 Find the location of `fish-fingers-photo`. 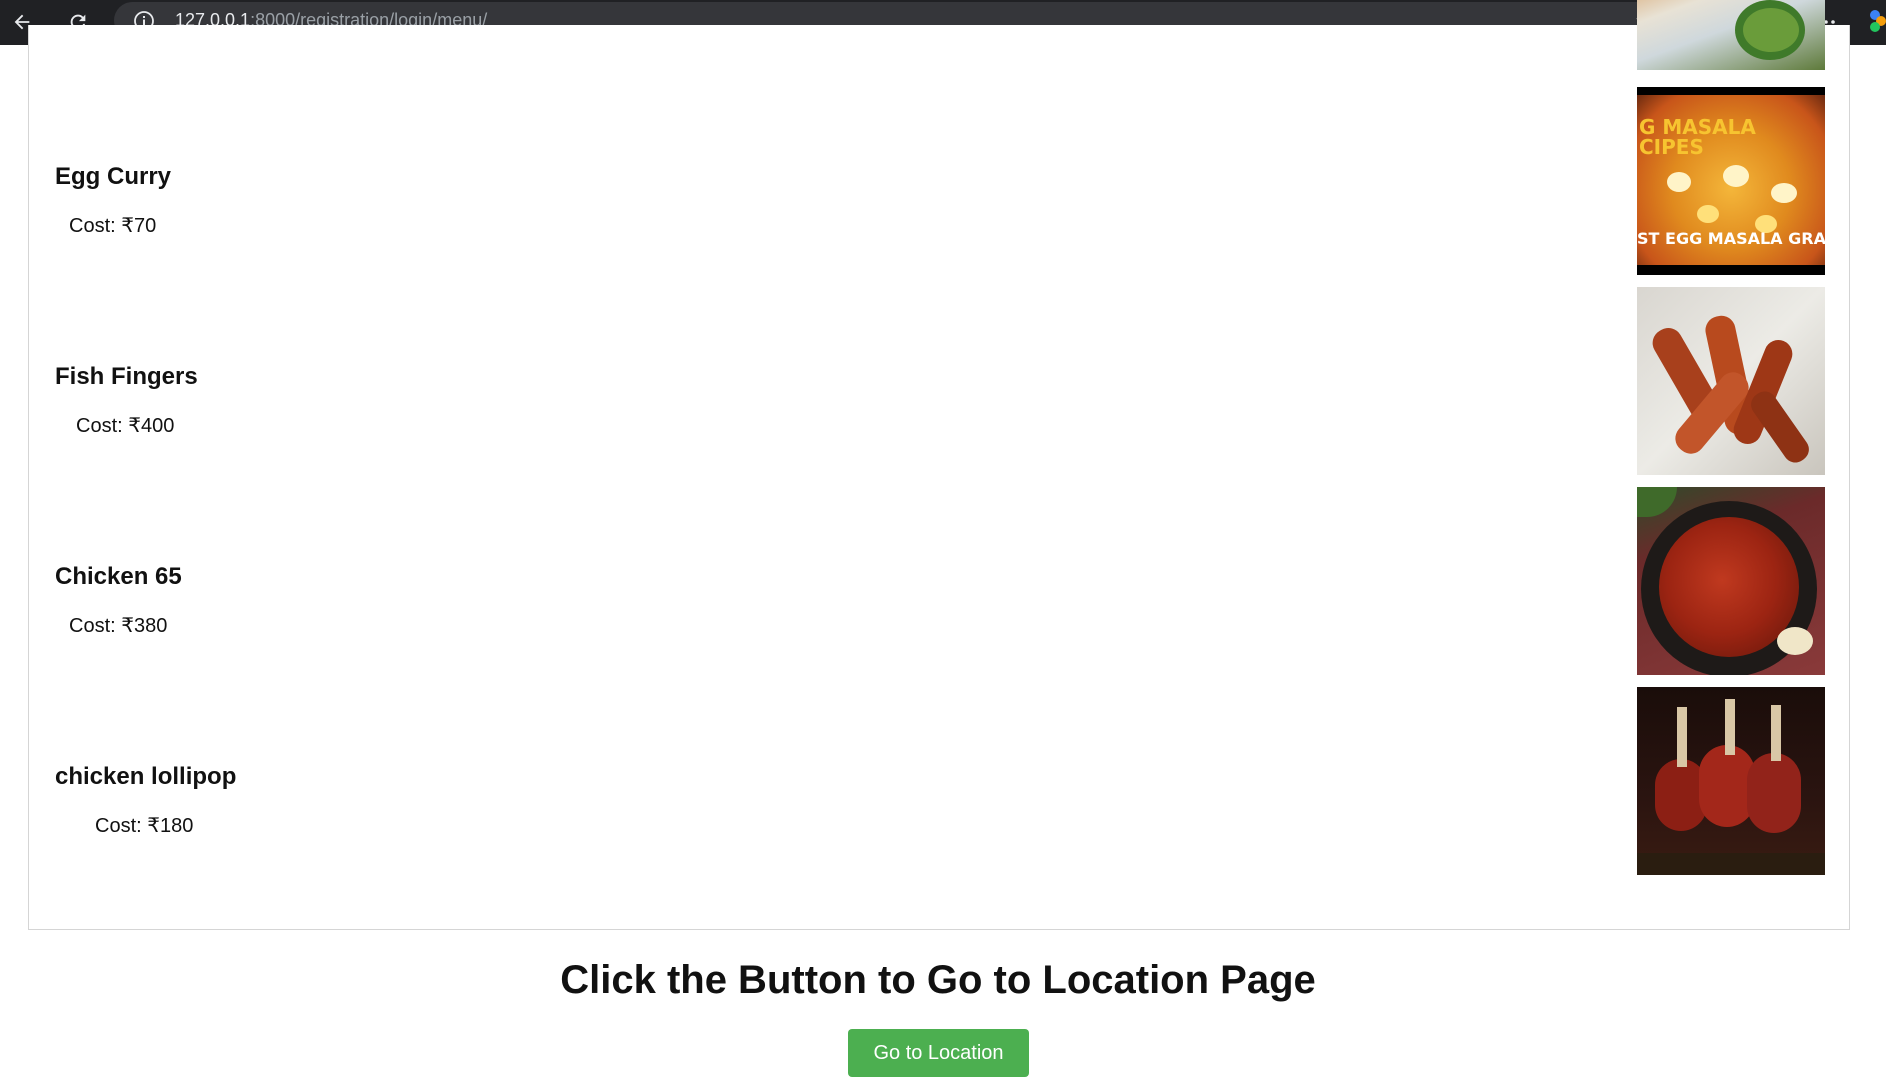

fish-fingers-photo is located at coordinates (1731, 381).